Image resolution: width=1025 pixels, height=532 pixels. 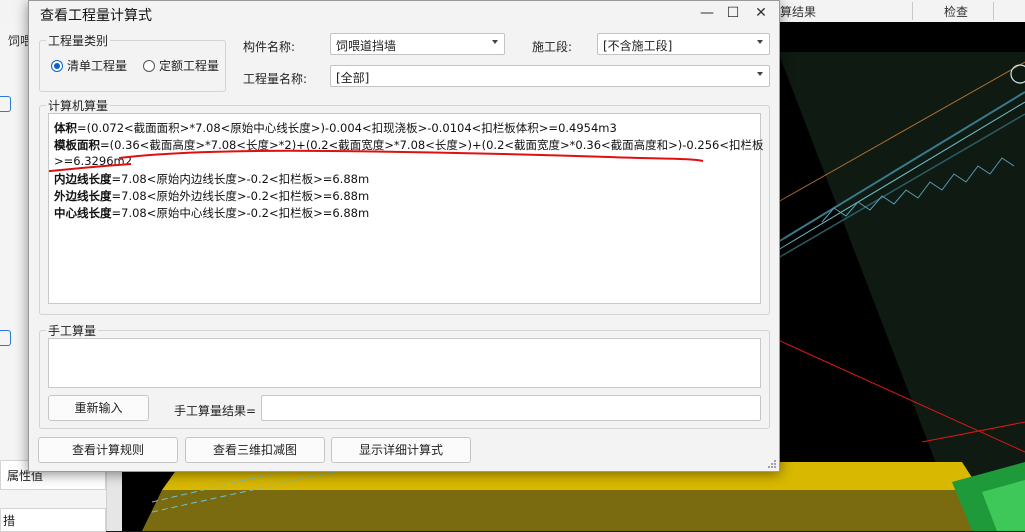 What do you see at coordinates (269, 47) in the screenshot?
I see `component-name-label: 构件名称:` at bounding box center [269, 47].